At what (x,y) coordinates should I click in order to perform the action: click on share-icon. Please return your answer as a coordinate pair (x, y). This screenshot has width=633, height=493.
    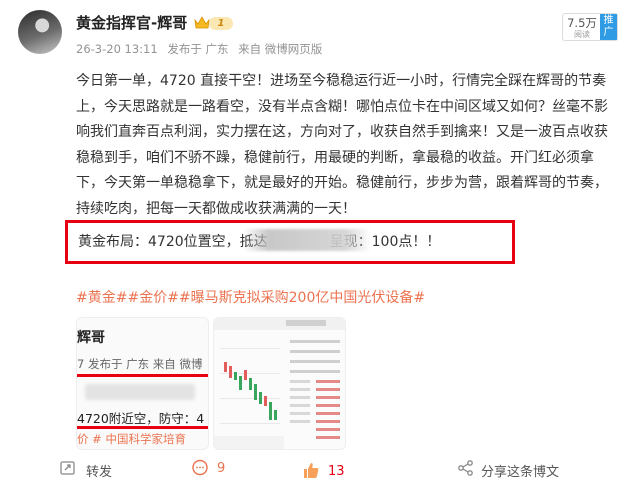
    Looking at the image, I should click on (466, 468).